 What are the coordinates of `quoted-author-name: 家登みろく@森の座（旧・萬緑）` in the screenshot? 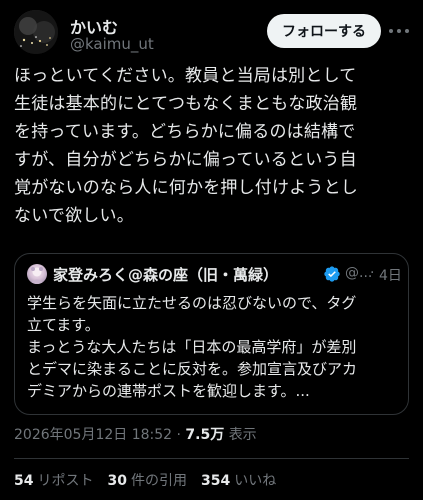 It's located at (166, 275).